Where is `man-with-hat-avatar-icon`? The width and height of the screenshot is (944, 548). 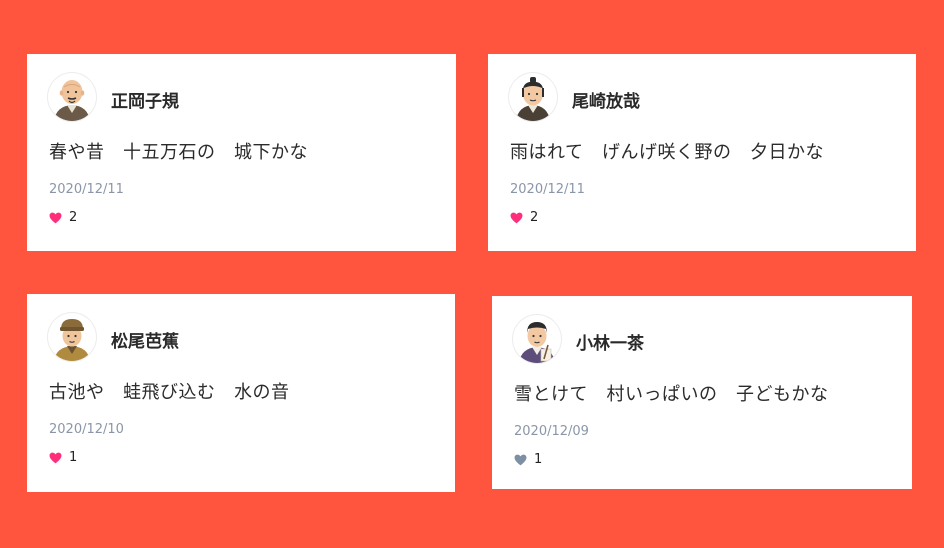 man-with-hat-avatar-icon is located at coordinates (72, 337).